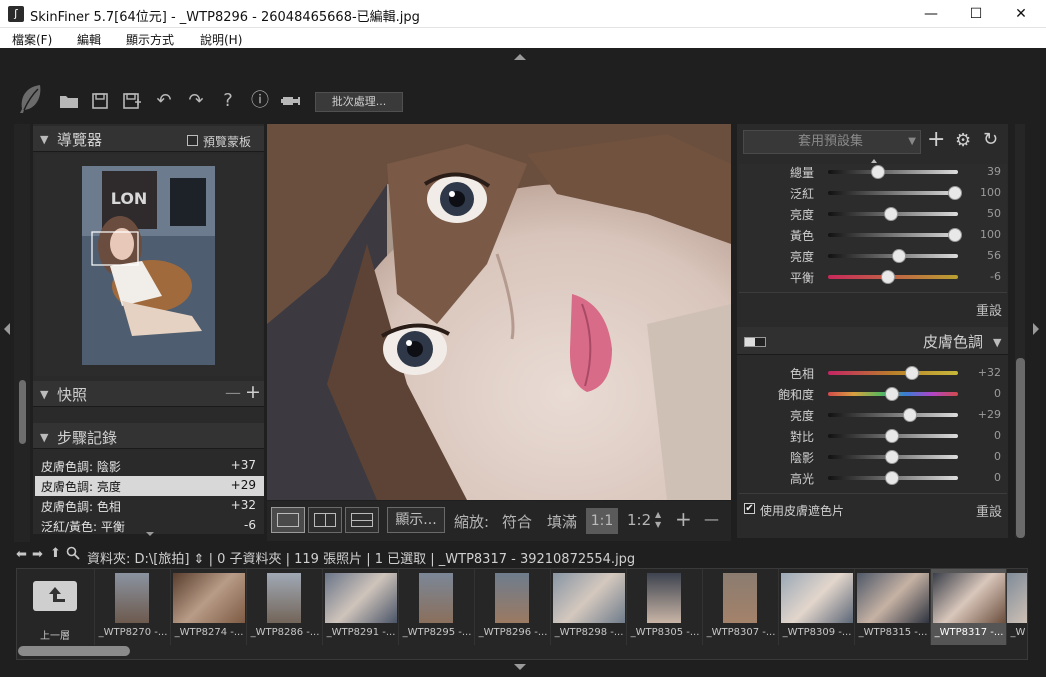 This screenshot has width=1046, height=677. I want to click on hue-slider-knob, so click(912, 373).